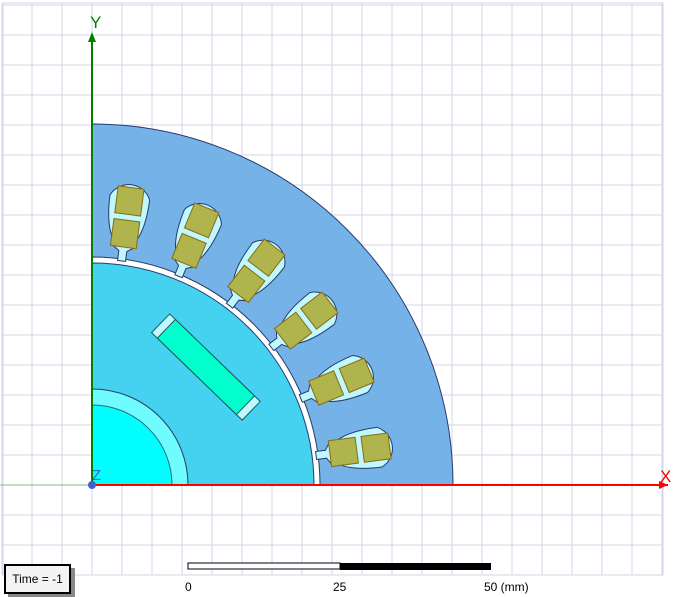 The image size is (681, 597). Describe the element at coordinates (37, 579) in the screenshot. I see `time-label: Time = -1` at that location.